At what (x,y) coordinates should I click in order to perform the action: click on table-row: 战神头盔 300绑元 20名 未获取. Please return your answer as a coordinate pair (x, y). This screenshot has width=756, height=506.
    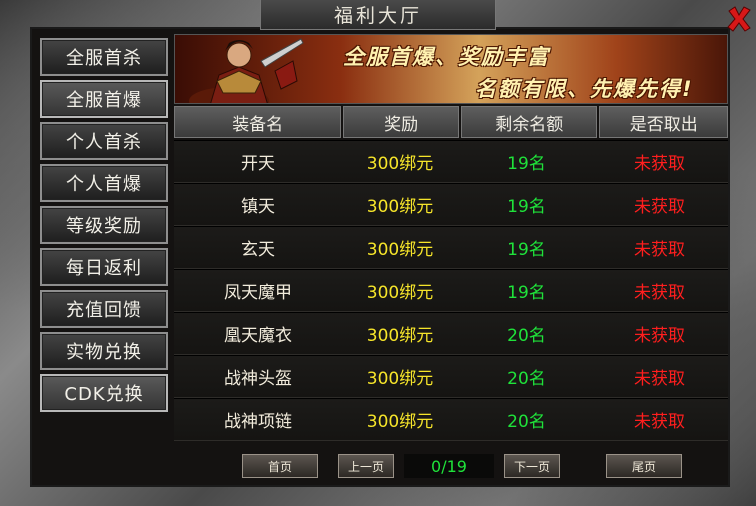
    Looking at the image, I should click on (451, 376).